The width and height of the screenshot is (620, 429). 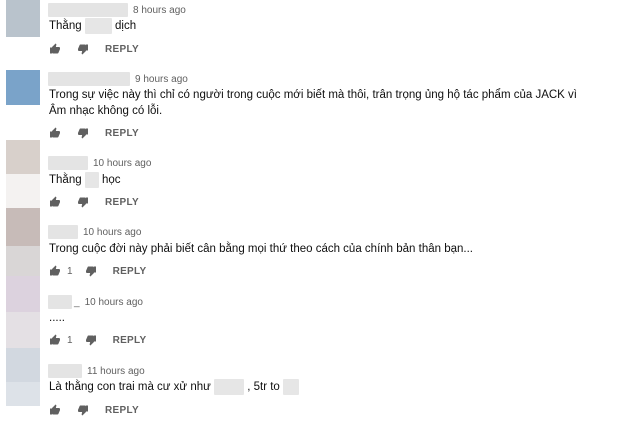 I want to click on comment-text: Thằng học, so click(x=85, y=180).